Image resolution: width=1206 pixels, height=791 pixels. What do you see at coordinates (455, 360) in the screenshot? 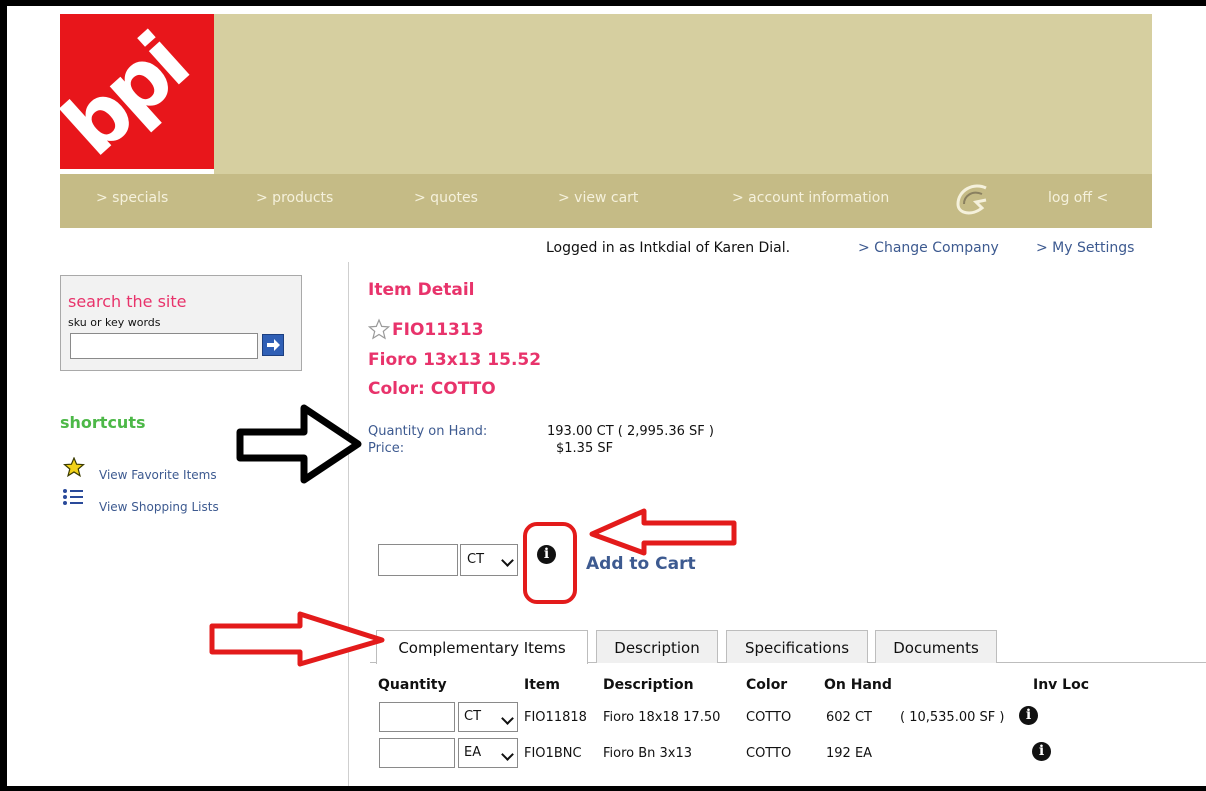
I see `item-name: Fioro 13x13 15.52` at bounding box center [455, 360].